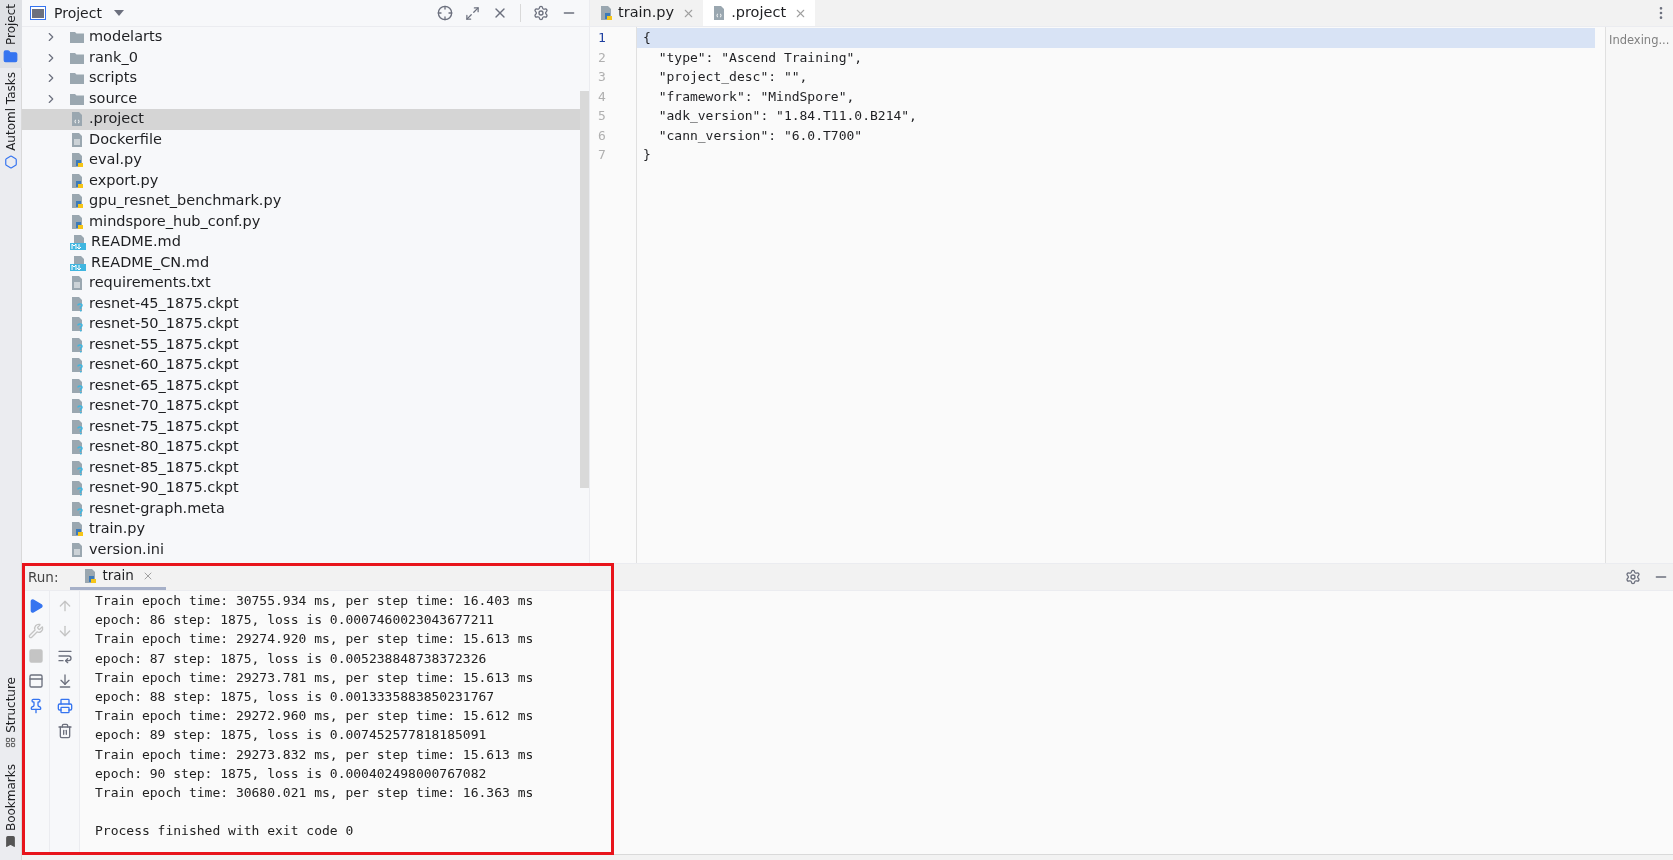 This screenshot has width=1673, height=860. I want to click on tree-item: resnet-70_1875.ckpt, so click(301, 406).